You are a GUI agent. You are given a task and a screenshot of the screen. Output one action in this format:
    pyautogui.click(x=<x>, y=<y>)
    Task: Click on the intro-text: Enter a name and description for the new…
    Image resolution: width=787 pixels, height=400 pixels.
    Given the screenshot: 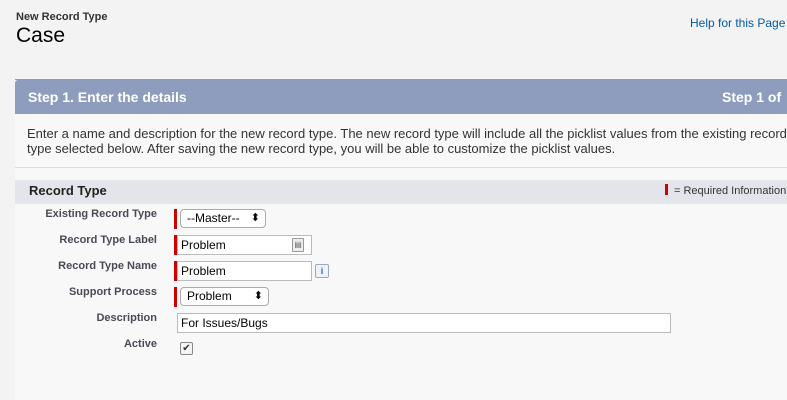 What is the action you would take?
    pyautogui.click(x=407, y=141)
    